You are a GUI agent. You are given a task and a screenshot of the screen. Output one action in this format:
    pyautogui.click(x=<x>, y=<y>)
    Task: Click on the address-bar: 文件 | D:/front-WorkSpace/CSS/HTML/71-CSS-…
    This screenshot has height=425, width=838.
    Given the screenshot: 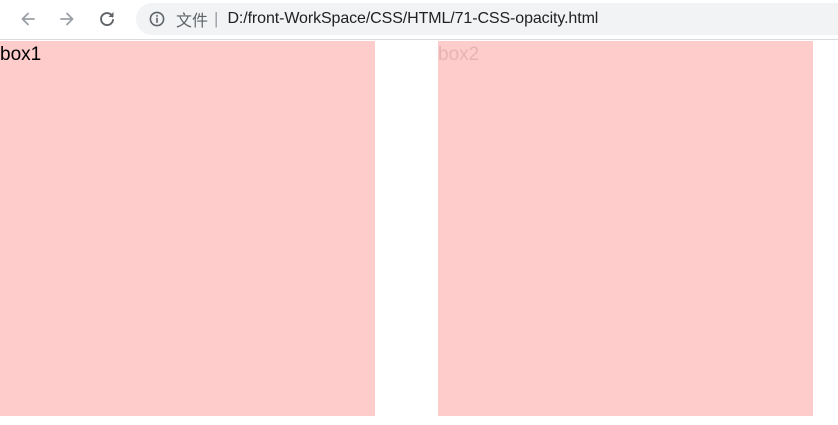 What is the action you would take?
    pyautogui.click(x=487, y=19)
    